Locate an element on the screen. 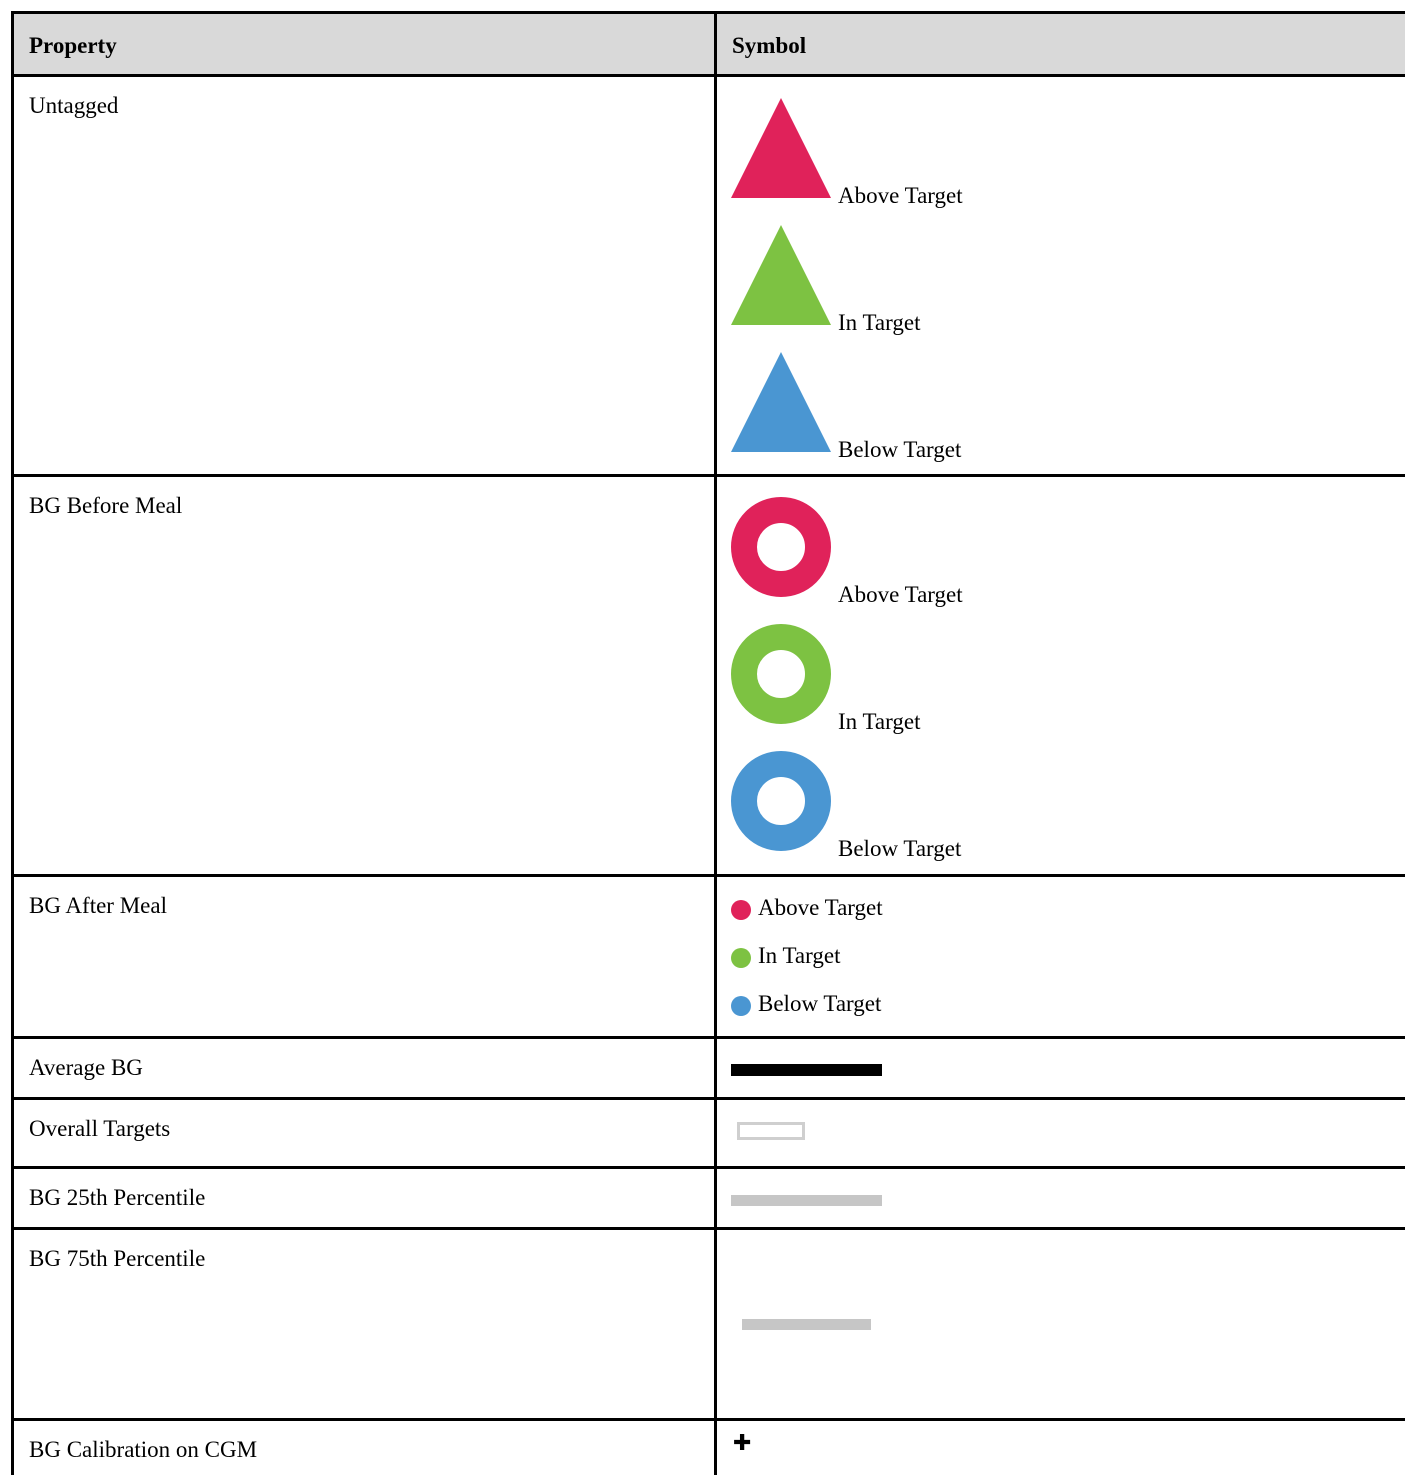 The width and height of the screenshot is (1405, 1475). property-cell: Untagged is located at coordinates (364, 275).